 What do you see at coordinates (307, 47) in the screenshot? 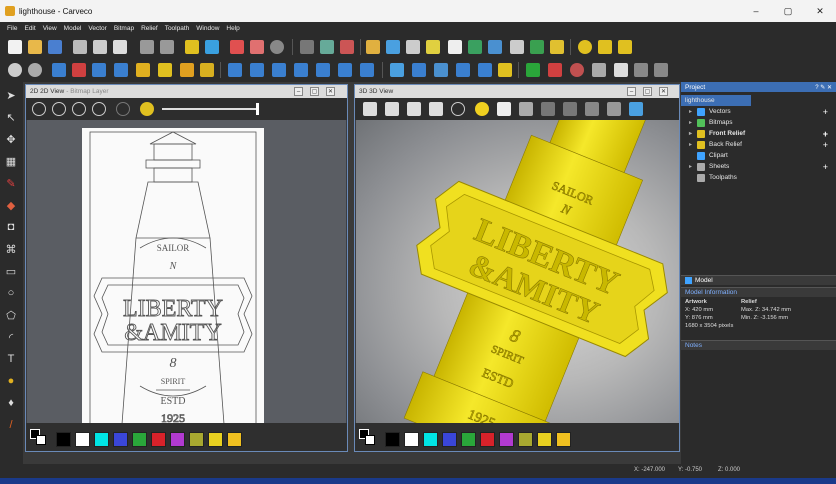
I see `shape-icon` at bounding box center [307, 47].